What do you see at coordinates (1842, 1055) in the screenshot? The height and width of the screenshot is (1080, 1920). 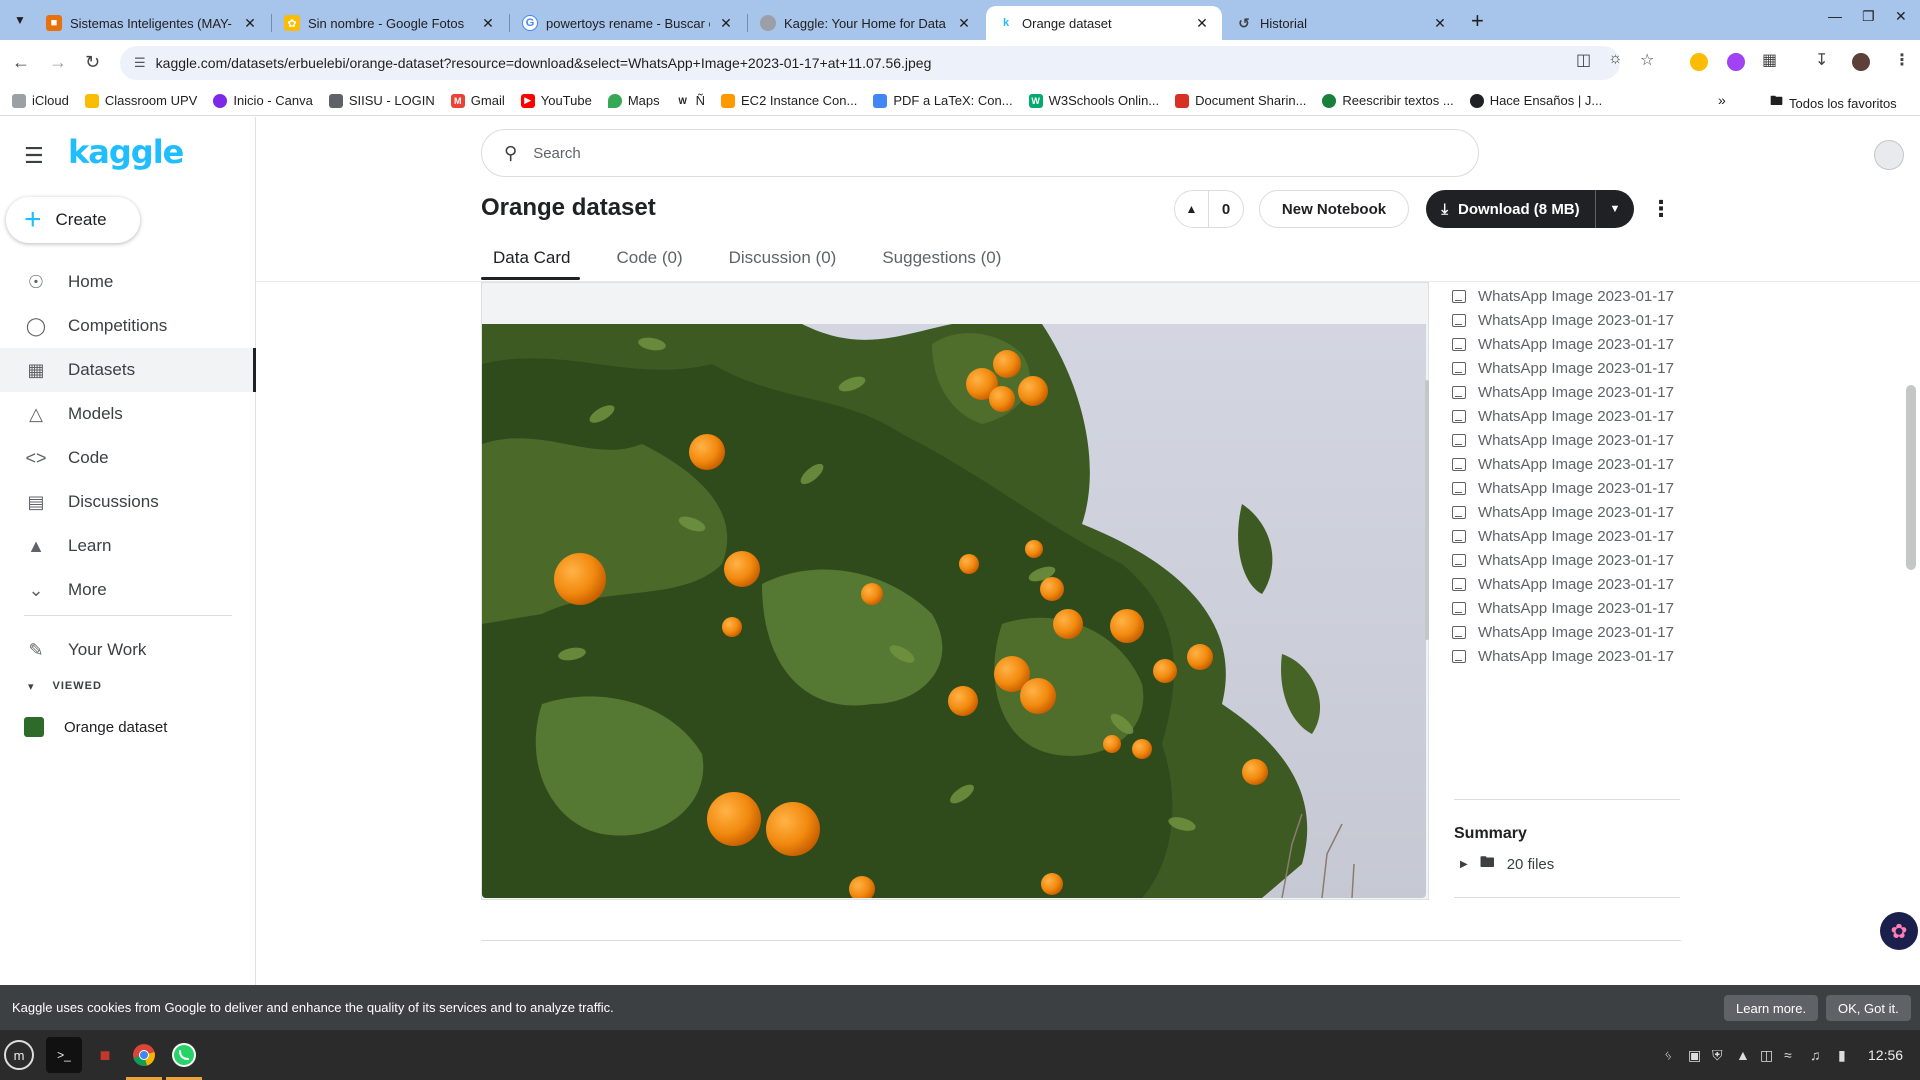 I see `battery-icon: ▮` at bounding box center [1842, 1055].